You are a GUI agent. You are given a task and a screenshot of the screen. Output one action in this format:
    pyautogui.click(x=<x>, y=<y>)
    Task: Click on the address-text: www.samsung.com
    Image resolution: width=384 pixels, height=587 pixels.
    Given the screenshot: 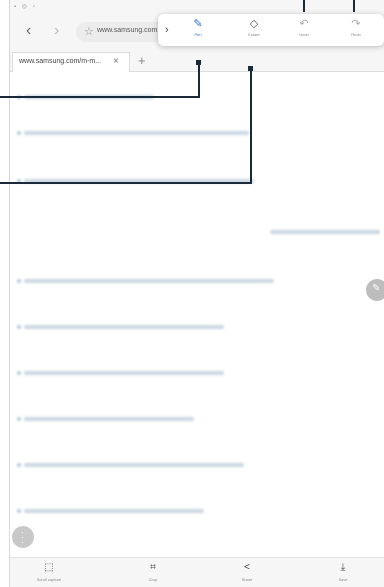 What is the action you would take?
    pyautogui.click(x=127, y=30)
    